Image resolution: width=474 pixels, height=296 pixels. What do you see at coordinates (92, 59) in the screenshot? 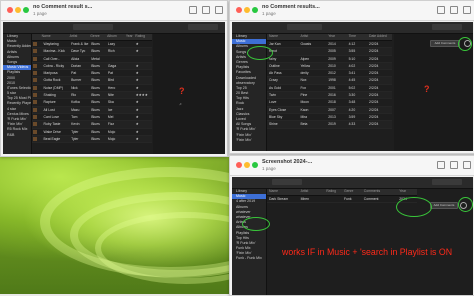
I see `table-row: Call Over... Alicia Metal` at bounding box center [92, 59].